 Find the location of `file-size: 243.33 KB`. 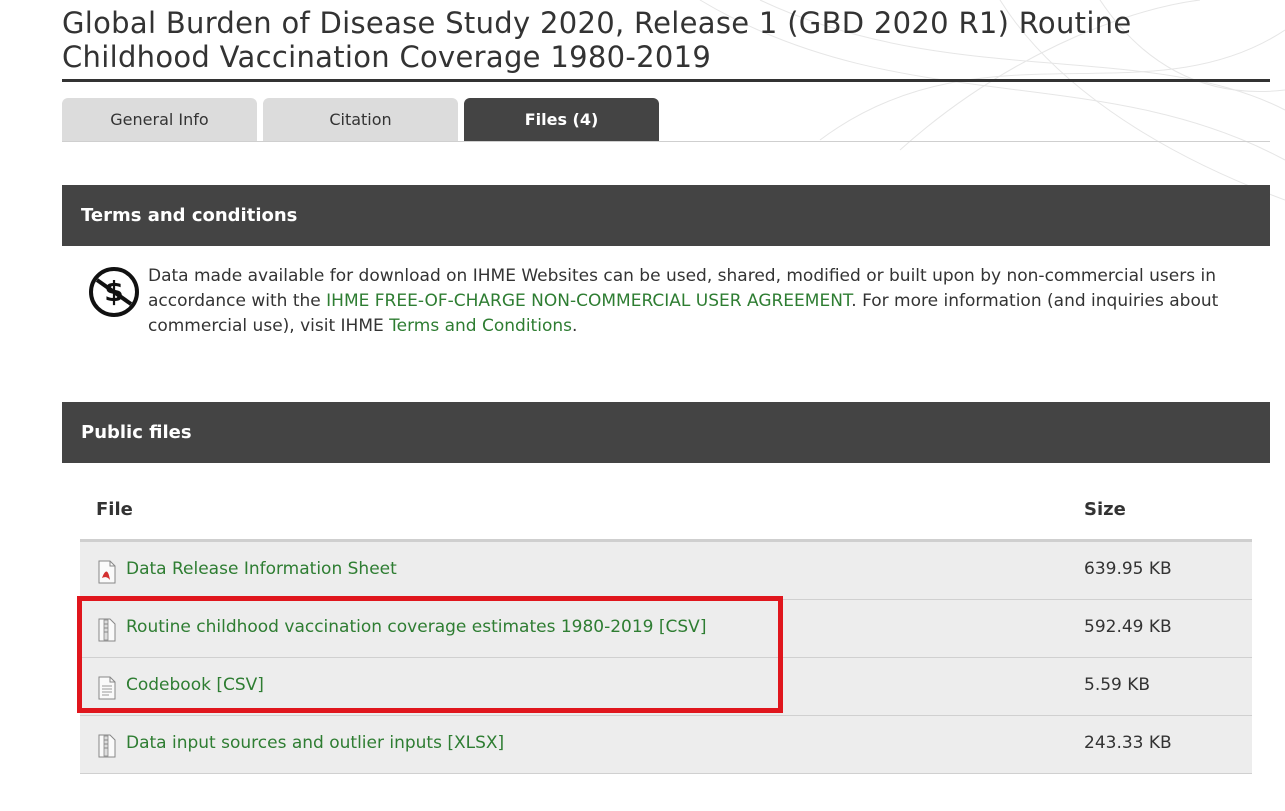

file-size: 243.33 KB is located at coordinates (1128, 743).